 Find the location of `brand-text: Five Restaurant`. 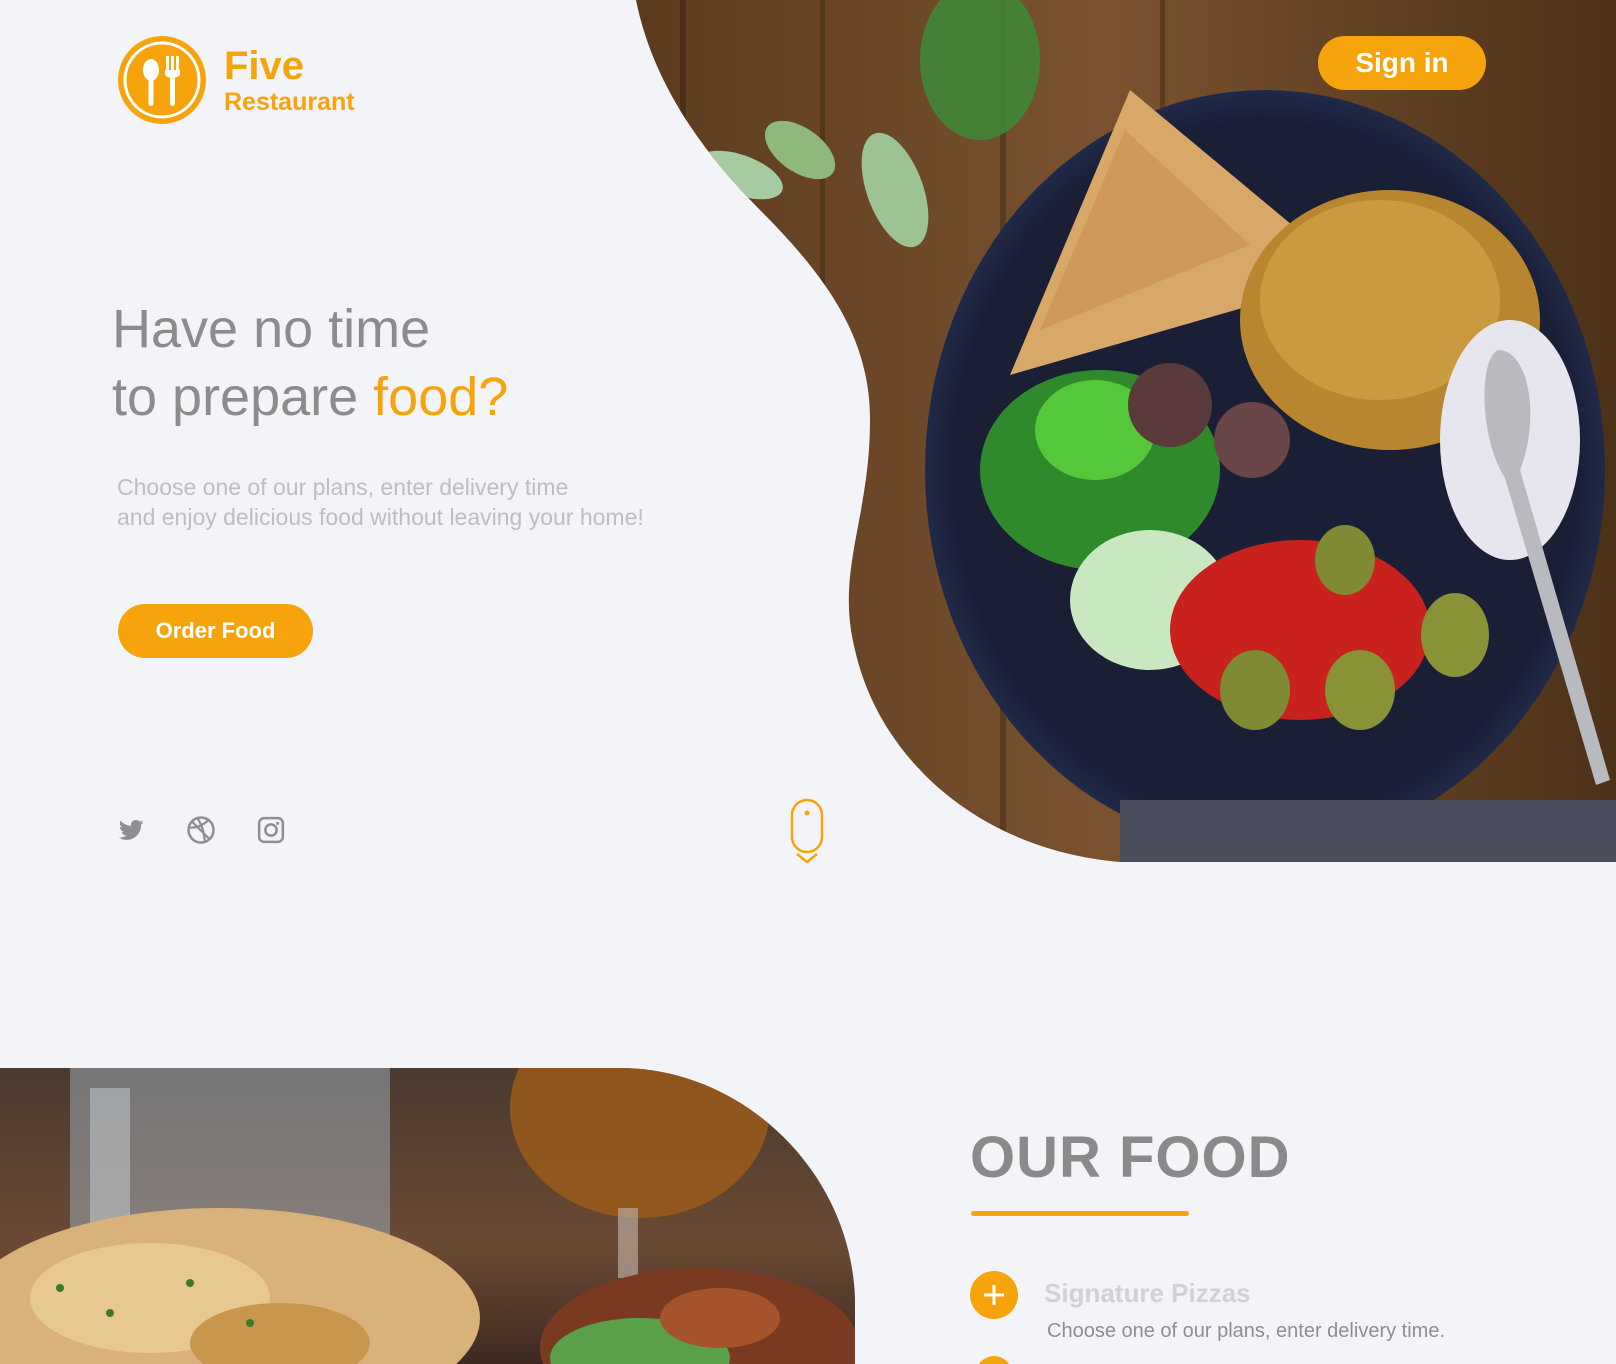

brand-text: Five Restaurant is located at coordinates (289, 80).